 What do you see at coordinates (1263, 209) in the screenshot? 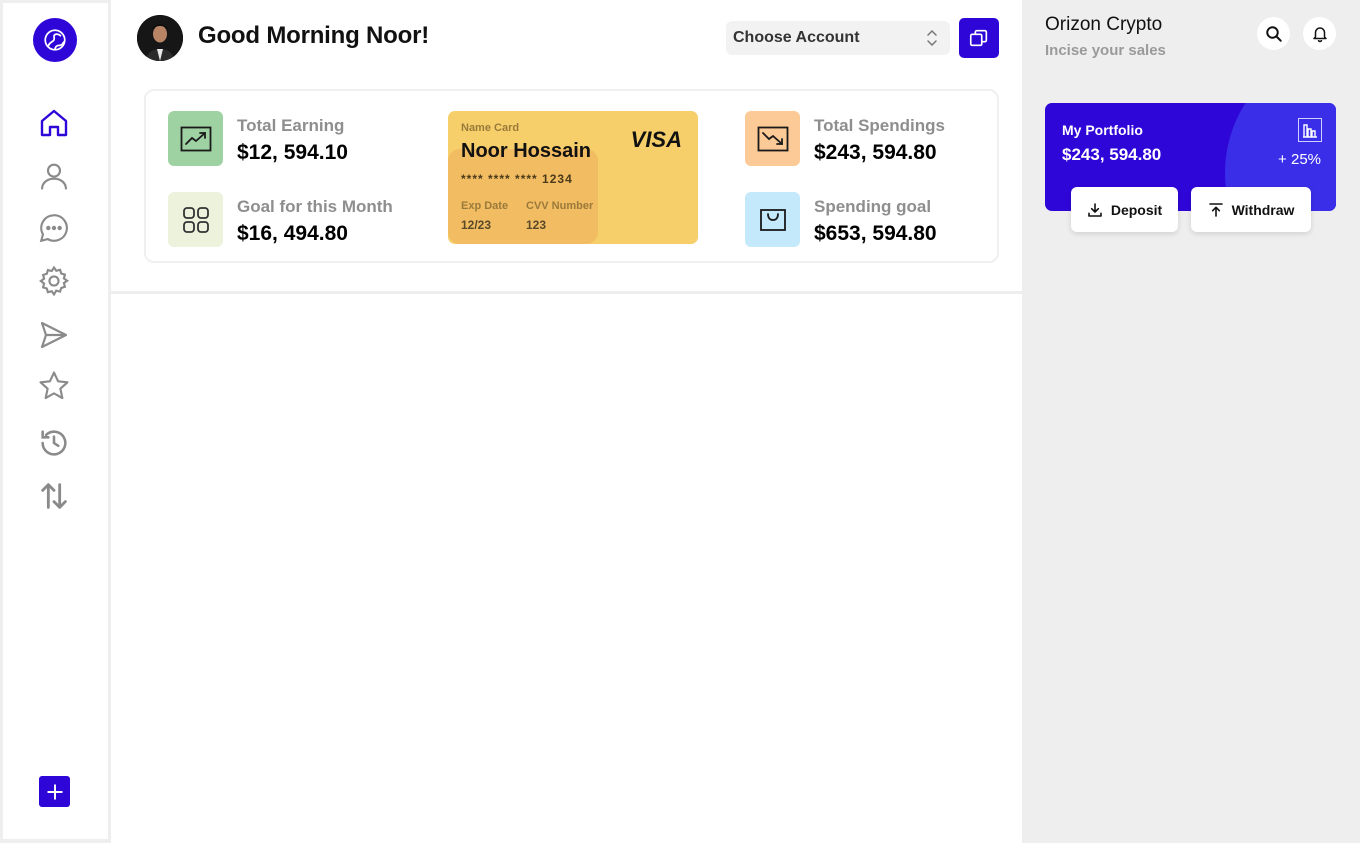
I see `withdraw-label: Withdraw` at bounding box center [1263, 209].